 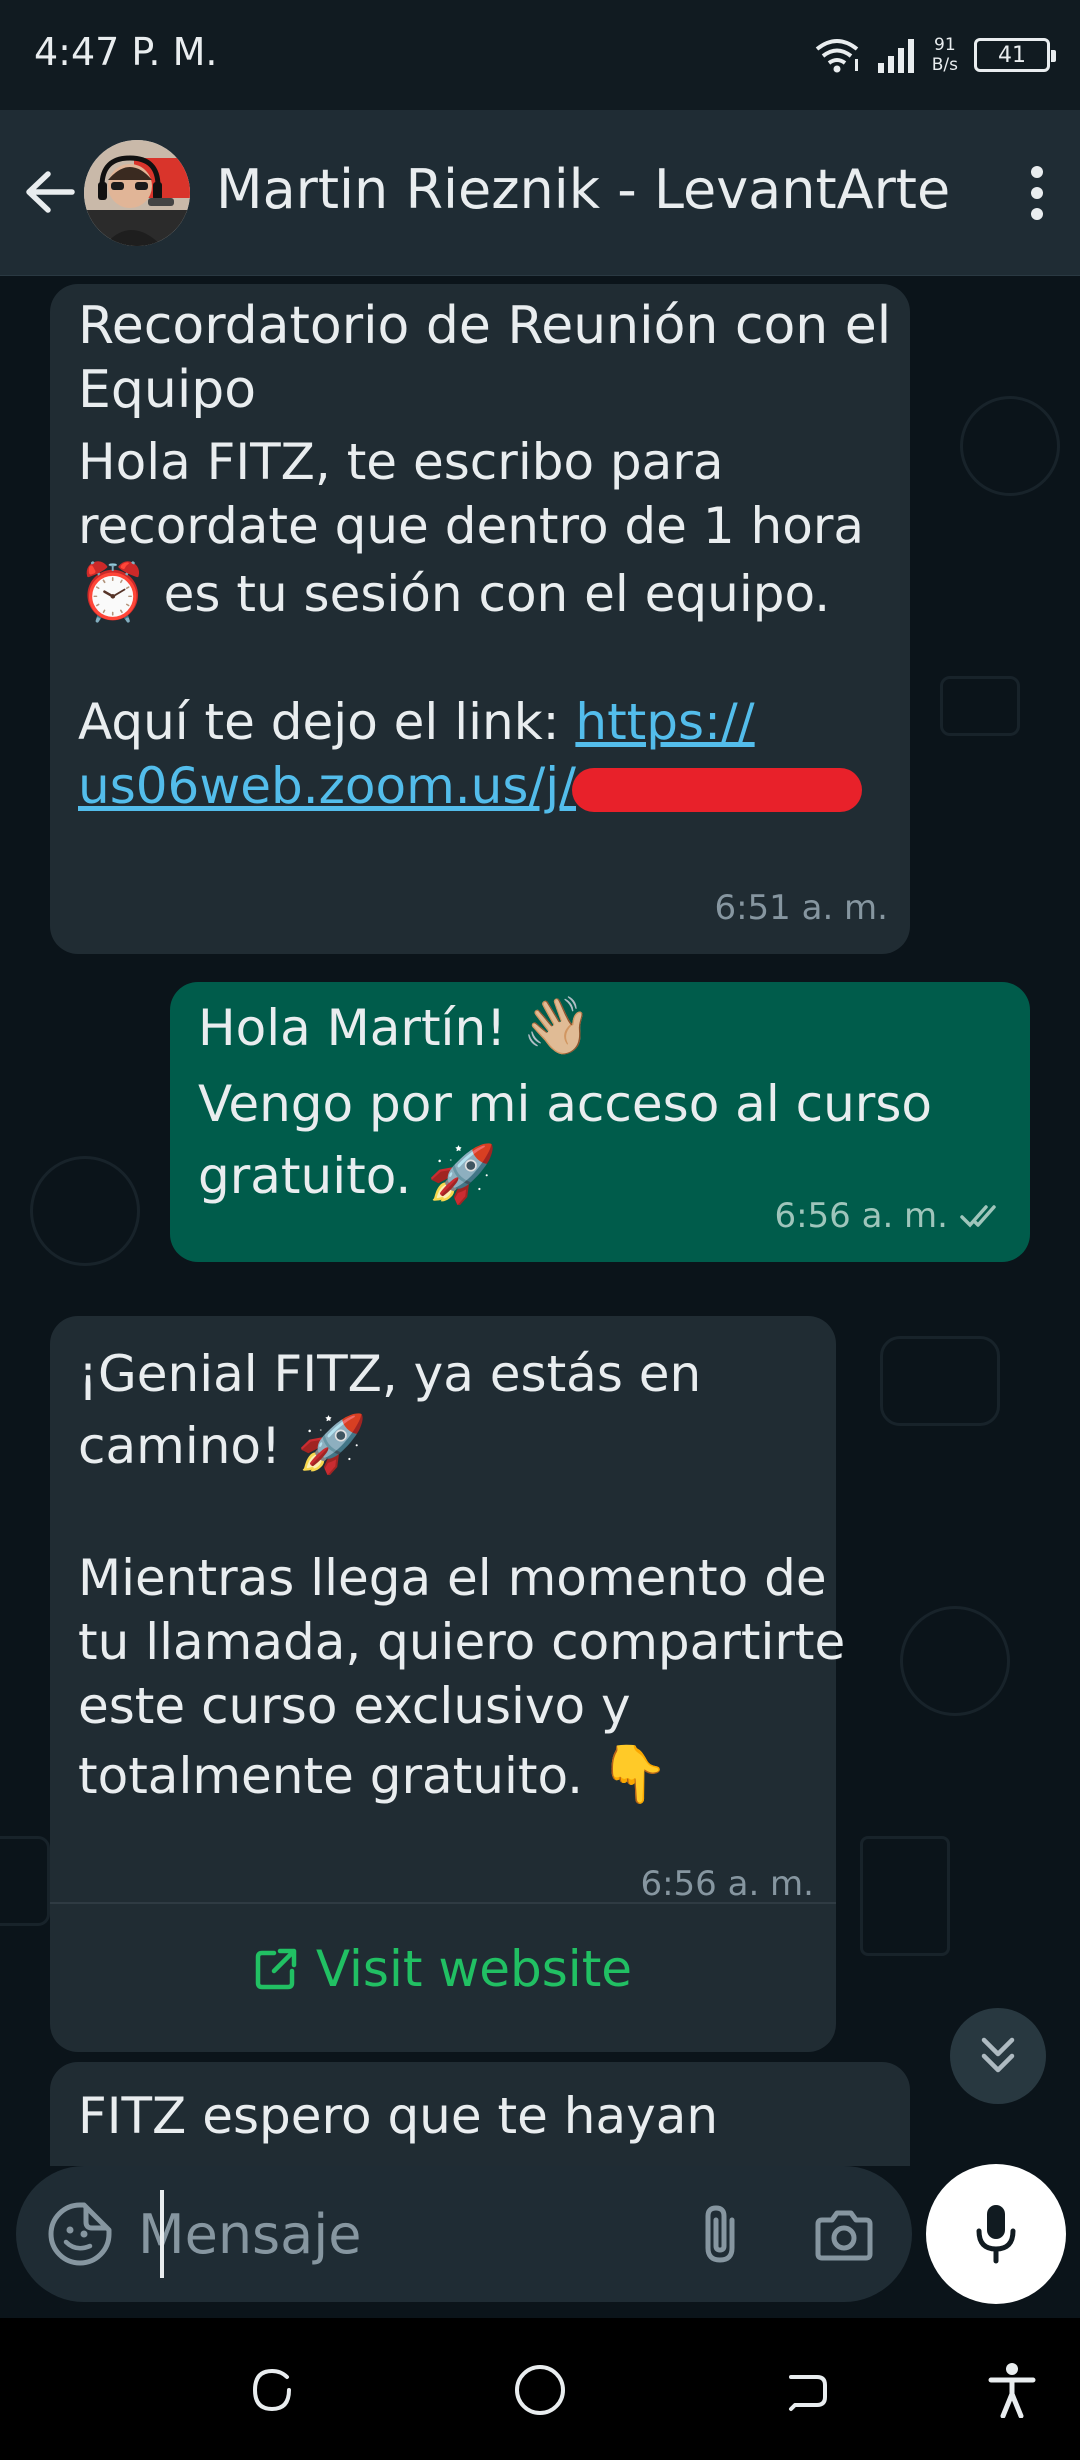 I want to click on back-nav-icon, so click(x=808, y=2393).